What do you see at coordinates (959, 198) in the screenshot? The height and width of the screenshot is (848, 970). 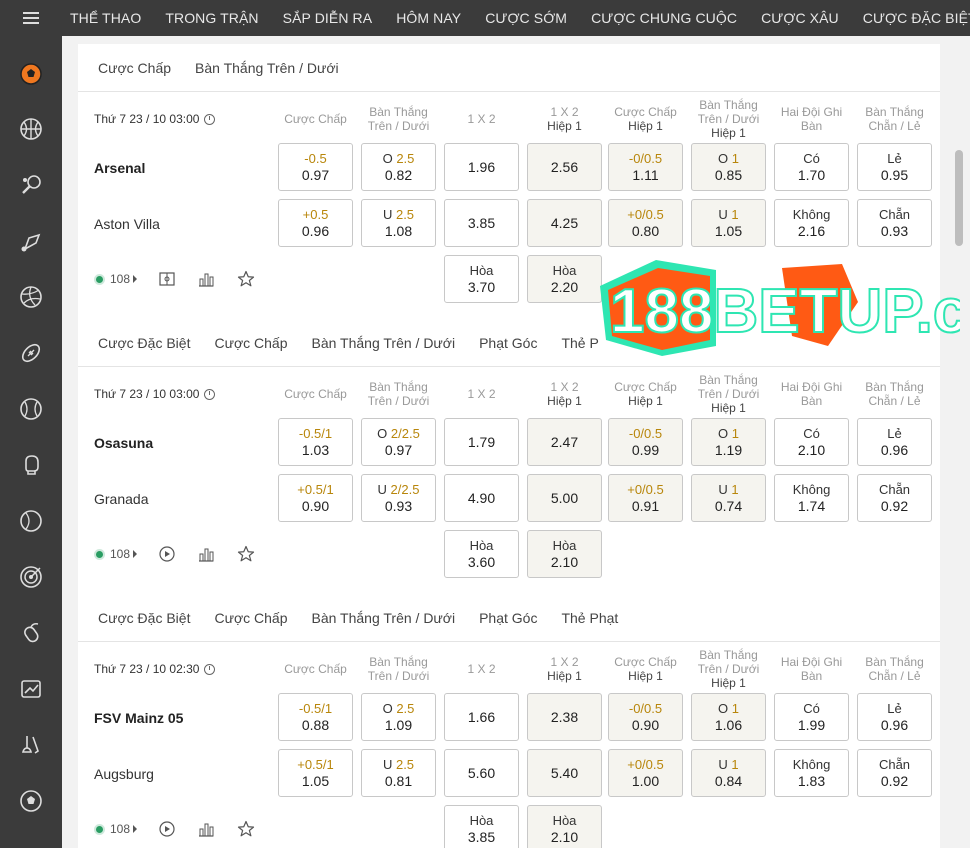 I see `scrollbar-thumb` at bounding box center [959, 198].